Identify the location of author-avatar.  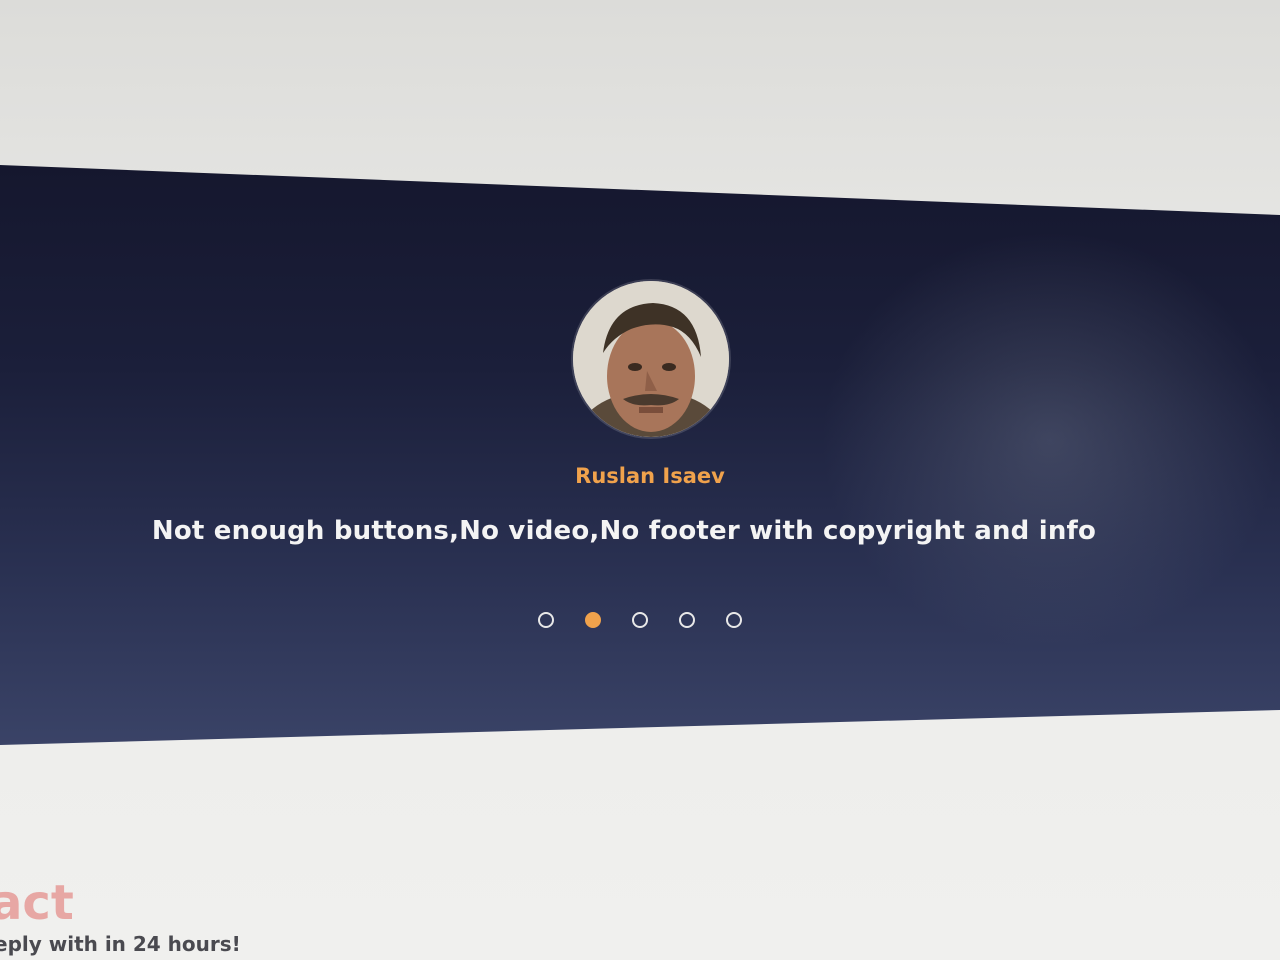
(651, 359).